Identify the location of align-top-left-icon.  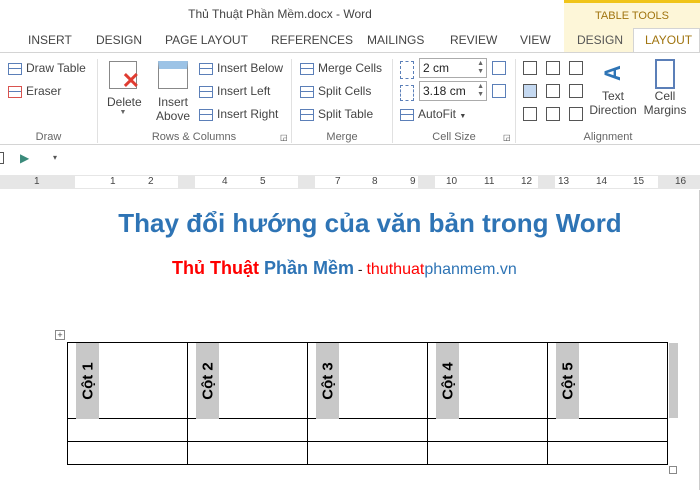
(530, 68).